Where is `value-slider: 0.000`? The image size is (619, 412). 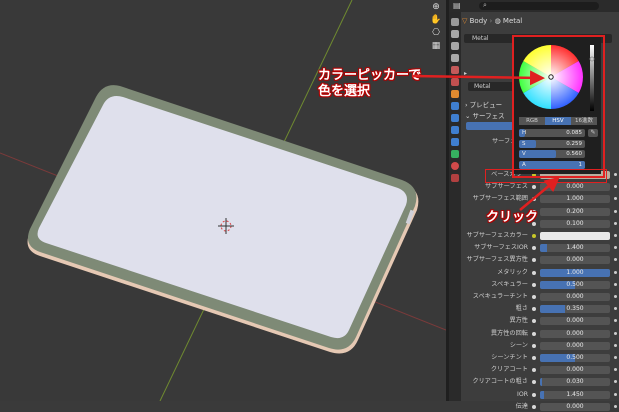
value-slider: 0.000 is located at coordinates (575, 406).